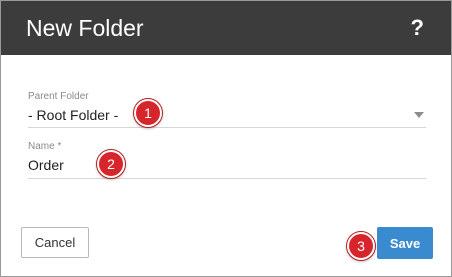 The width and height of the screenshot is (452, 277). I want to click on cancel-button: Cancel, so click(55, 242).